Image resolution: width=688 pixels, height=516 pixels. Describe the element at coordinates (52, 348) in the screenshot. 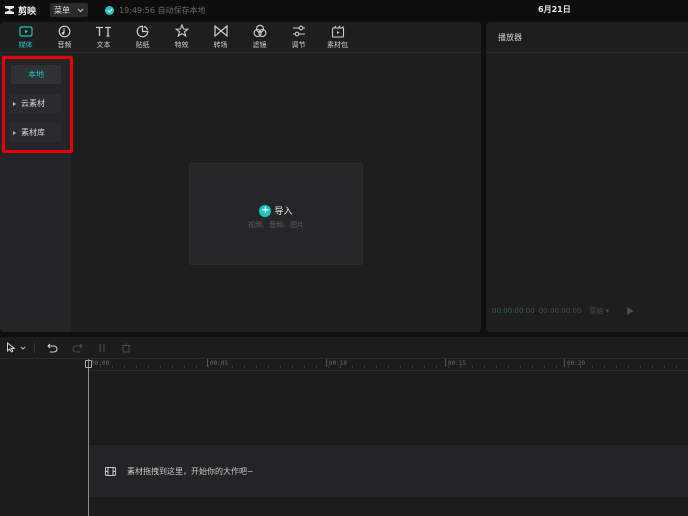

I see `undo-button` at that location.